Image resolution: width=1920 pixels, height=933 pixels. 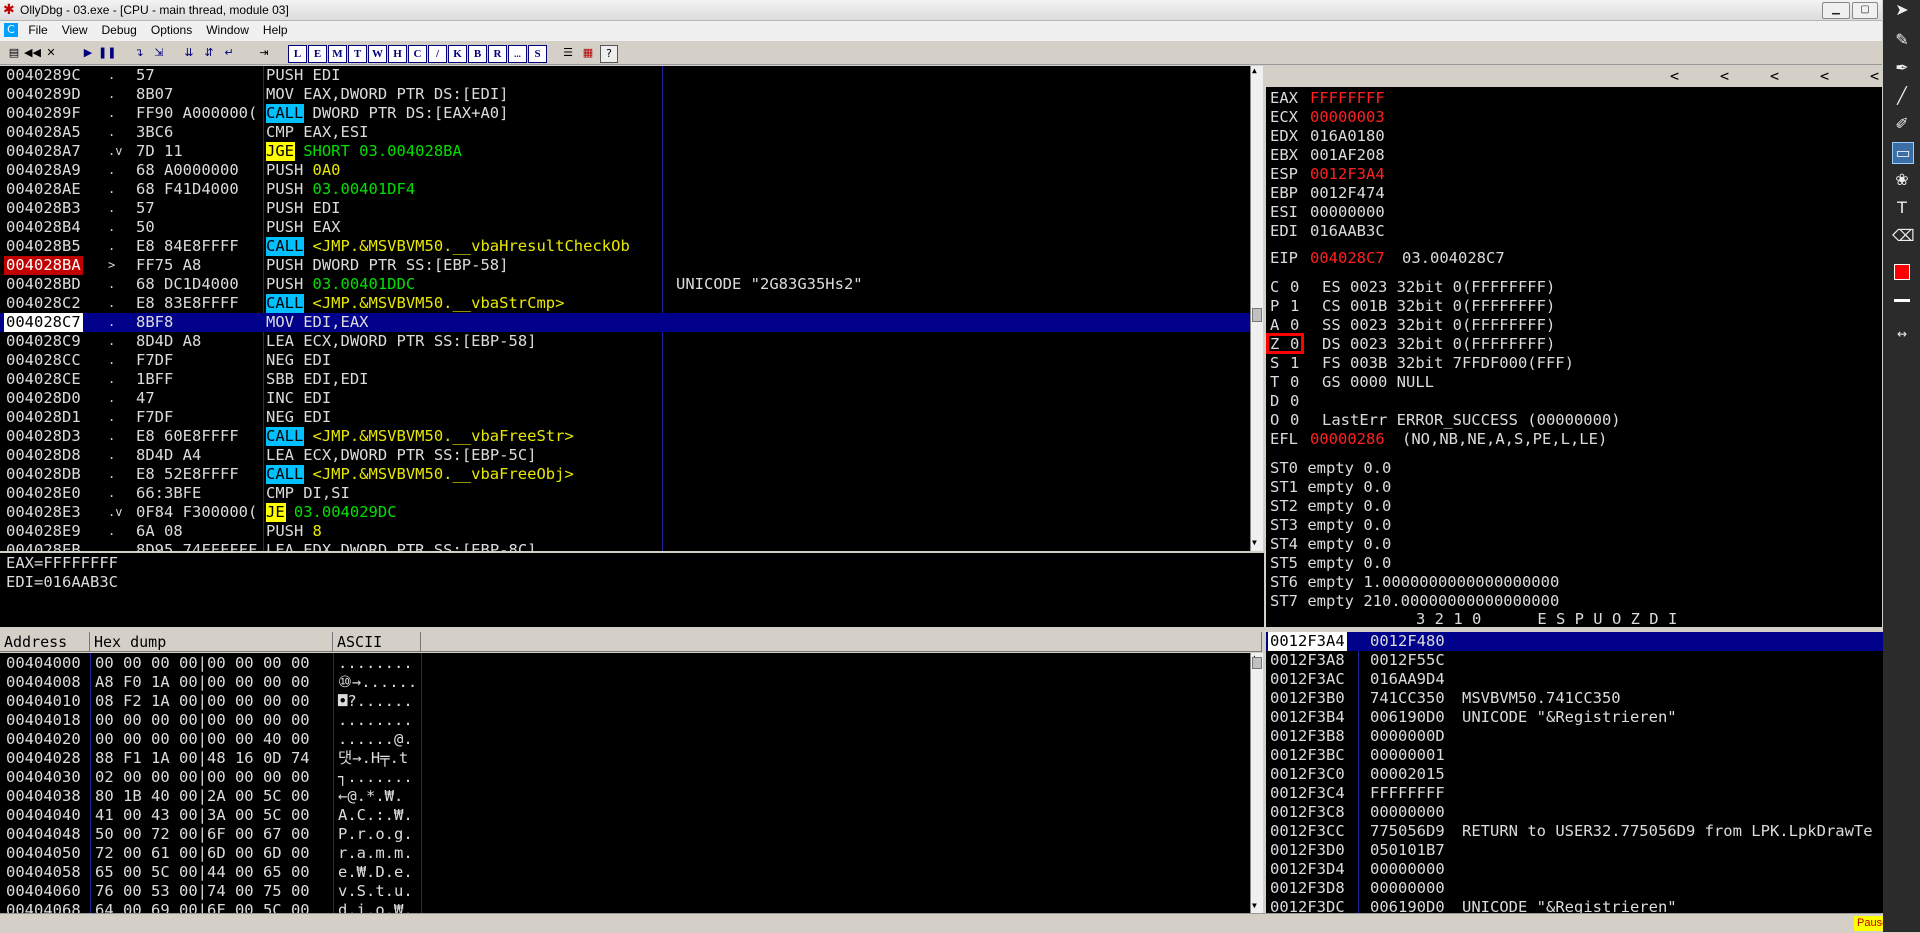 I want to click on dump-row: 00404048 50 00 72 00|6F 00 67 00 P.r.o.g., so click(x=625, y=834).